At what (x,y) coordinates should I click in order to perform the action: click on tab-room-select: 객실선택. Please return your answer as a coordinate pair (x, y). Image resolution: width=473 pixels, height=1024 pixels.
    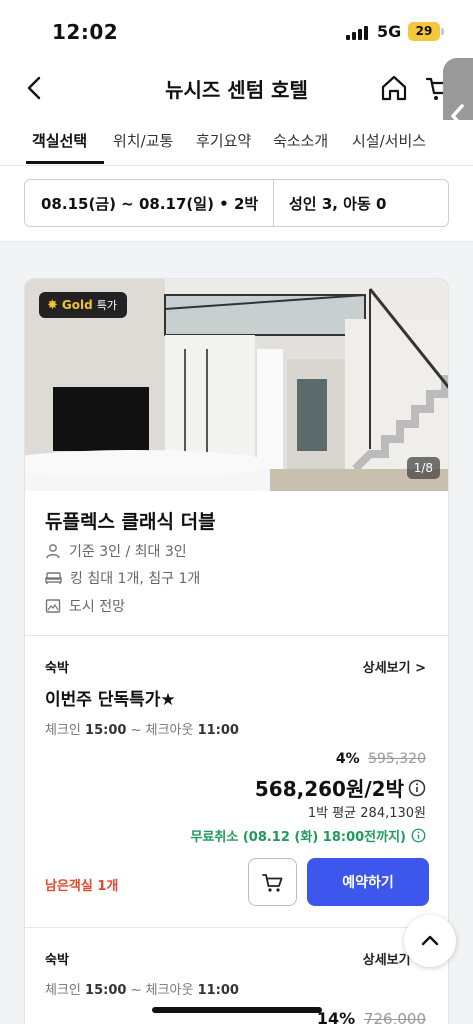
    Looking at the image, I should click on (59, 140).